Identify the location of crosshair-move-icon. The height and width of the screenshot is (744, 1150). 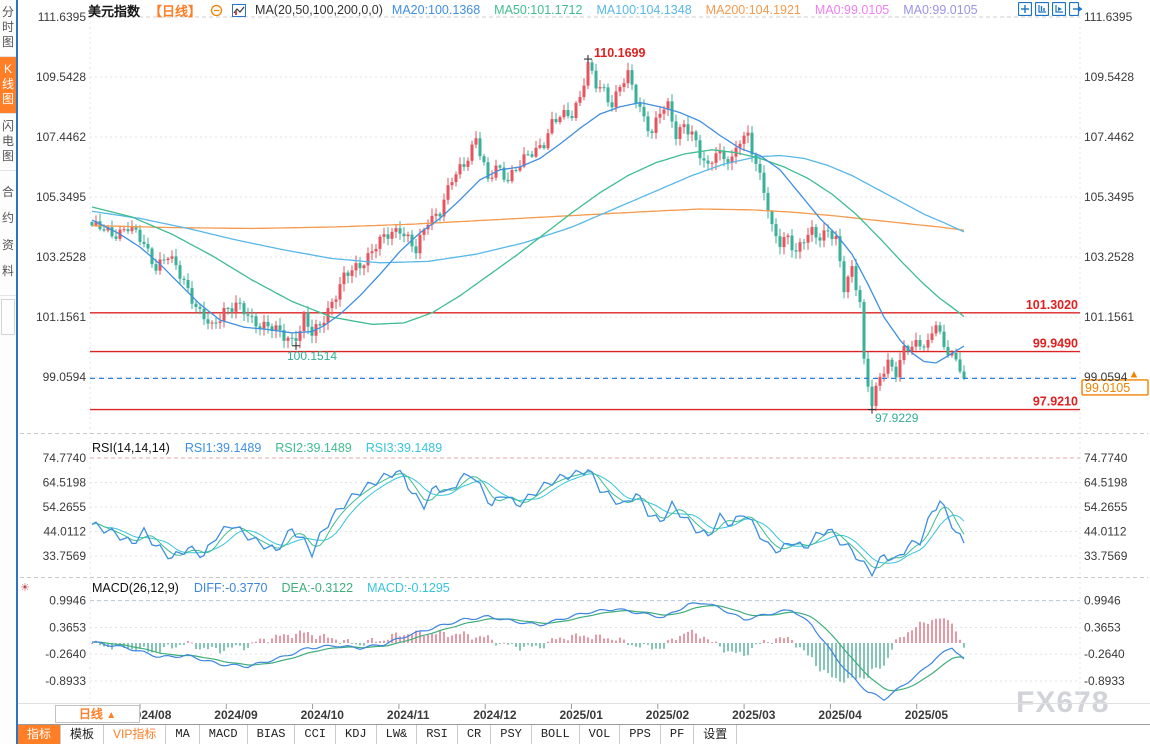
(1025, 9).